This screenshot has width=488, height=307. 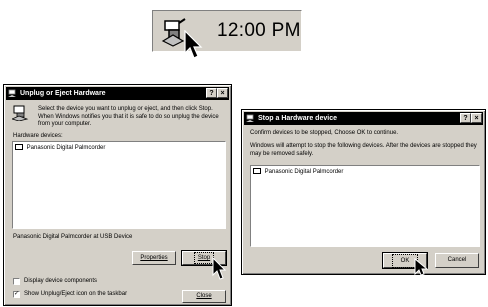 What do you see at coordinates (297, 118) in the screenshot?
I see `dialog-title: Stop a Hardware device` at bounding box center [297, 118].